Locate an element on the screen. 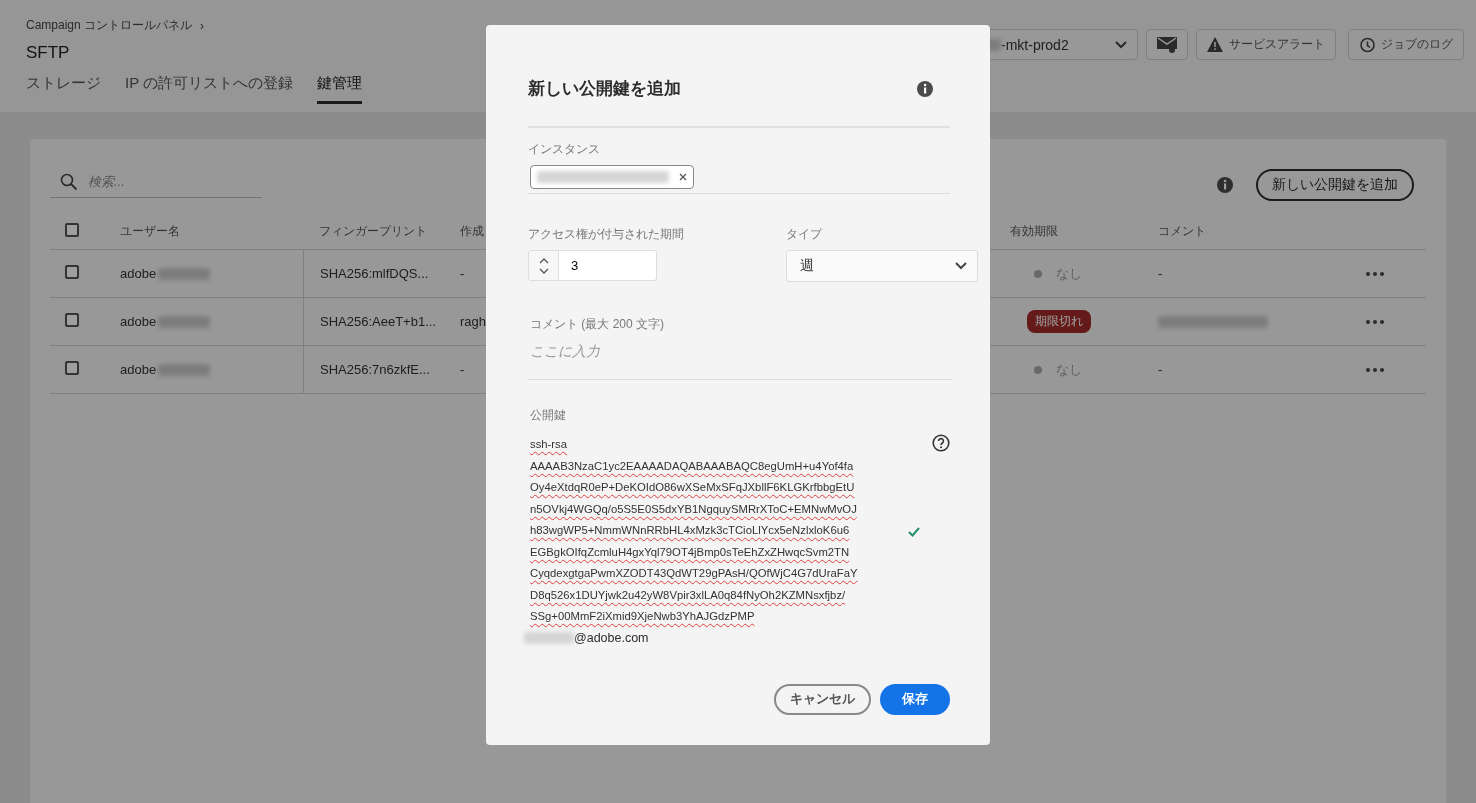 The image size is (1476, 803). envelope-bell-icon is located at coordinates (1167, 44).